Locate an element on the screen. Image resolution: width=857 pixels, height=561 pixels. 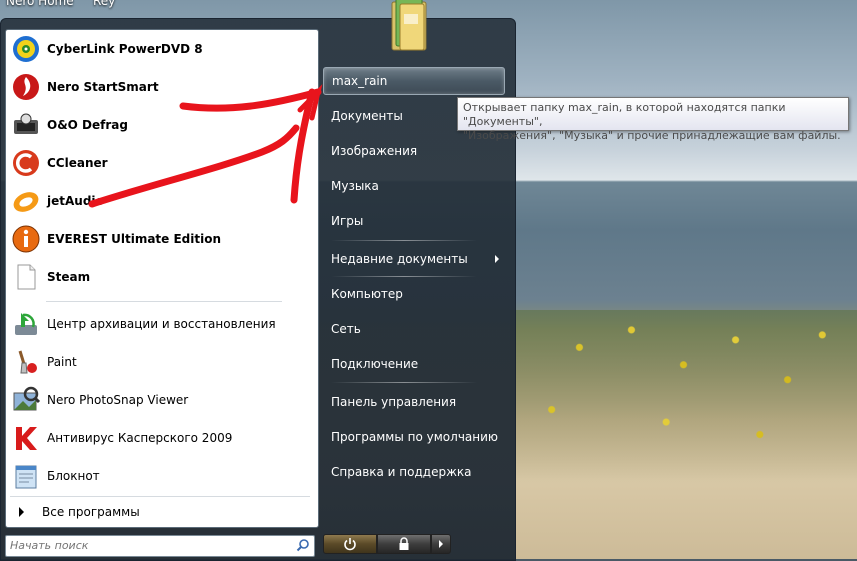
kaspersky-icon is located at coordinates (26, 438).